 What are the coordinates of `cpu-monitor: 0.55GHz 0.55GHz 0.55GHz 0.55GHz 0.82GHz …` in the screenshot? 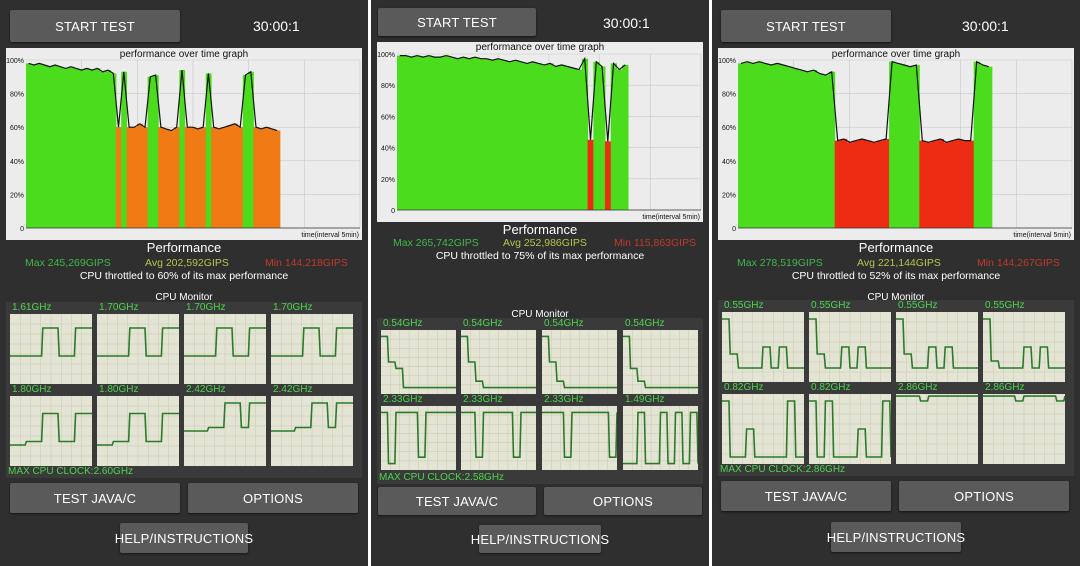 It's located at (896, 388).